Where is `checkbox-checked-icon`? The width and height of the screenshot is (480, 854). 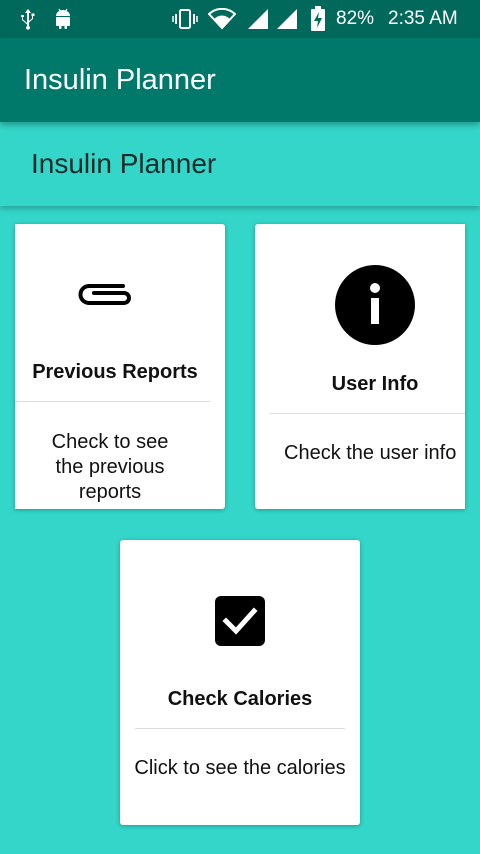 checkbox-checked-icon is located at coordinates (240, 621).